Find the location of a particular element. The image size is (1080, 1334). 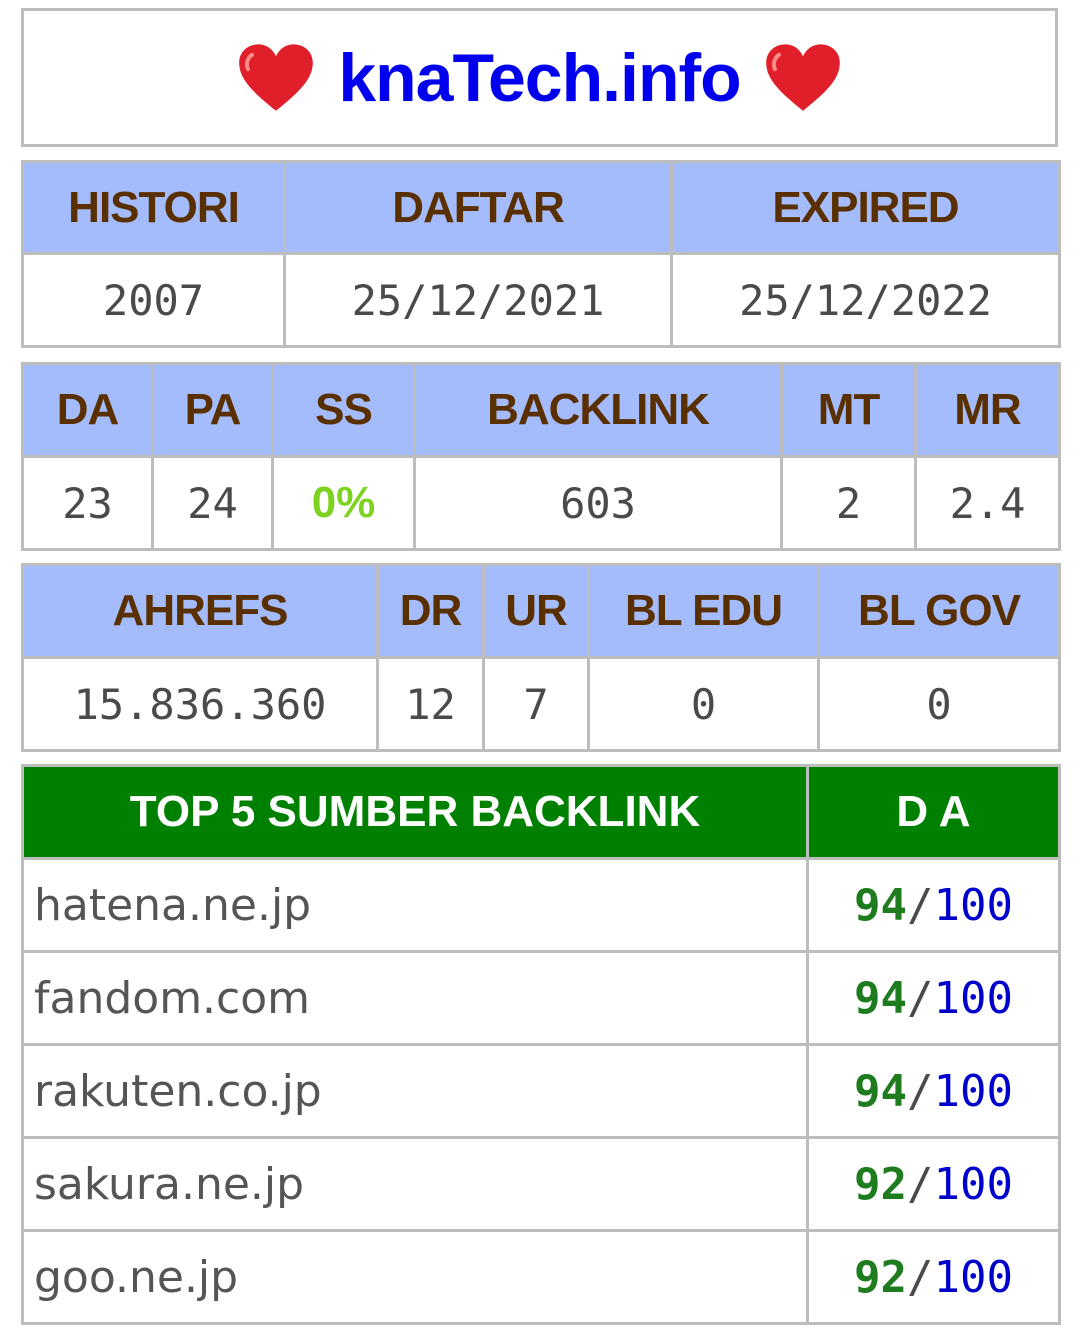

value-bl-edu: 0 is located at coordinates (703, 704).